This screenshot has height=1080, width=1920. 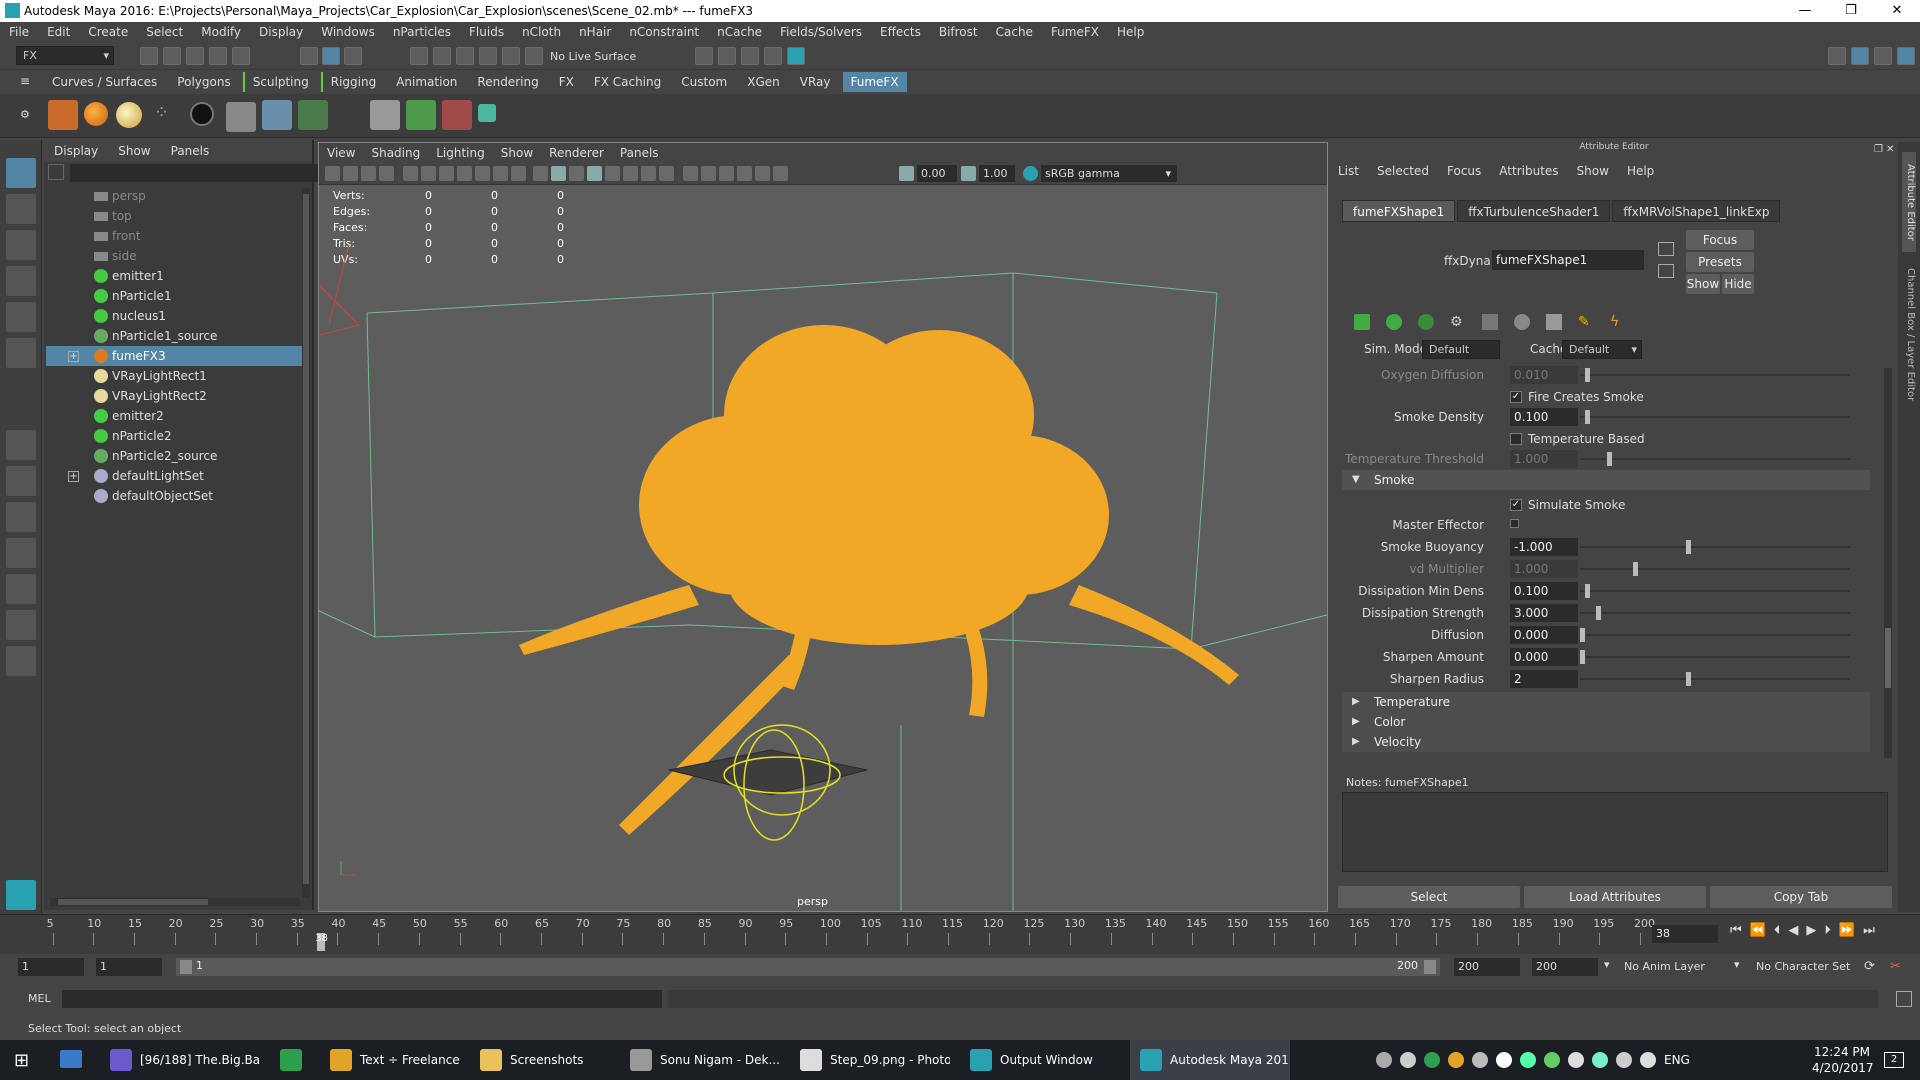 What do you see at coordinates (1522, 322) in the screenshot?
I see `preview-icon` at bounding box center [1522, 322].